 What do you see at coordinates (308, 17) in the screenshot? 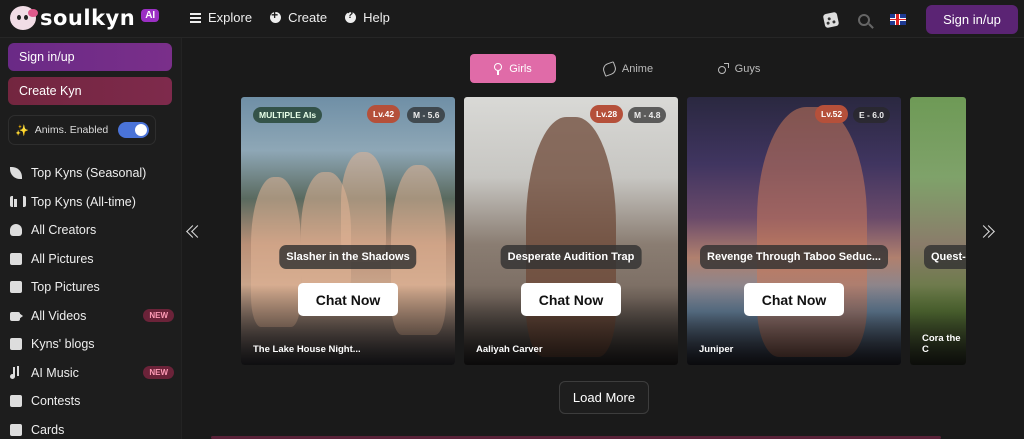
I see `nav-create-label: Create` at bounding box center [308, 17].